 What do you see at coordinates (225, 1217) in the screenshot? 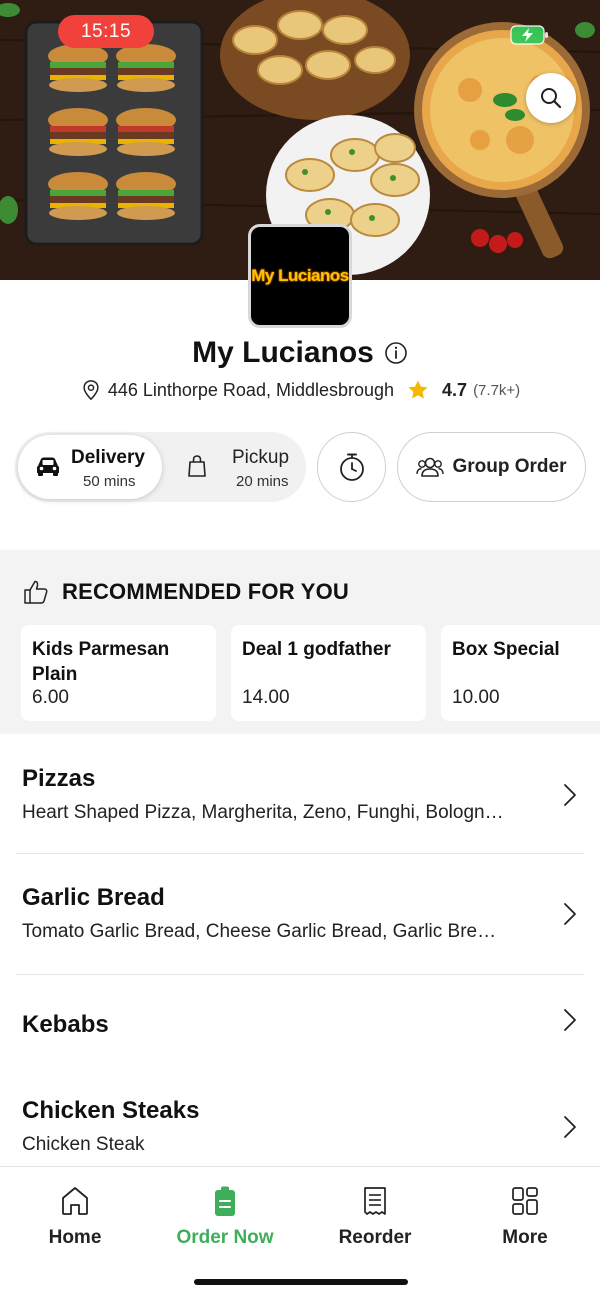
I see `nav-order-now: Order Now` at bounding box center [225, 1217].